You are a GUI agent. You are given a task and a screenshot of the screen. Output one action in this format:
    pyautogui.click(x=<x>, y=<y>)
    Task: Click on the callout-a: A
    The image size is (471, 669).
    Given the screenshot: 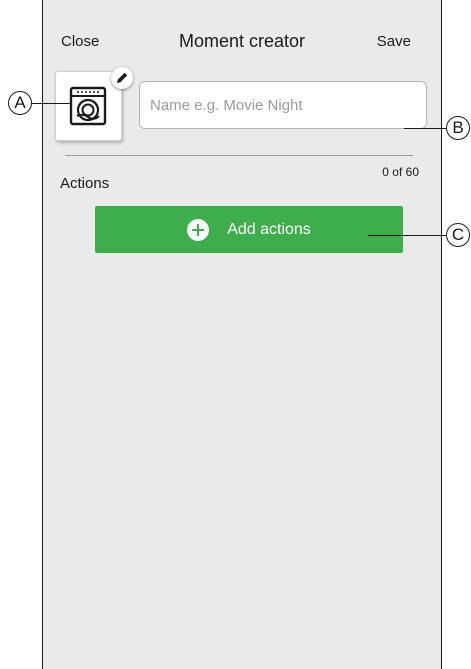 What is the action you would take?
    pyautogui.click(x=20, y=103)
    